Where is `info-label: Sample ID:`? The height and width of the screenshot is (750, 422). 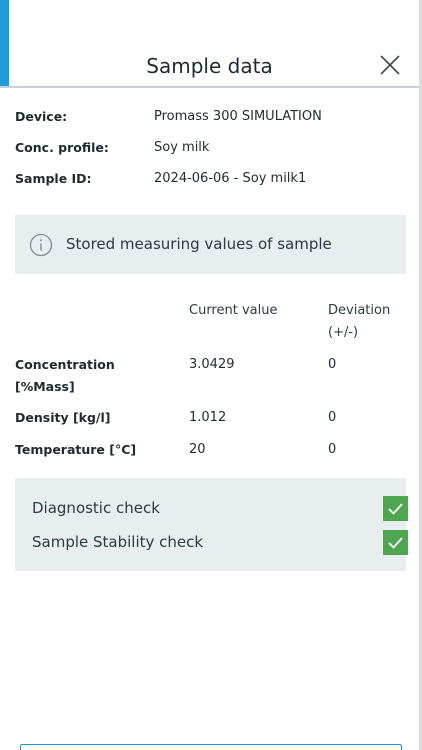 info-label: Sample ID: is located at coordinates (53, 178).